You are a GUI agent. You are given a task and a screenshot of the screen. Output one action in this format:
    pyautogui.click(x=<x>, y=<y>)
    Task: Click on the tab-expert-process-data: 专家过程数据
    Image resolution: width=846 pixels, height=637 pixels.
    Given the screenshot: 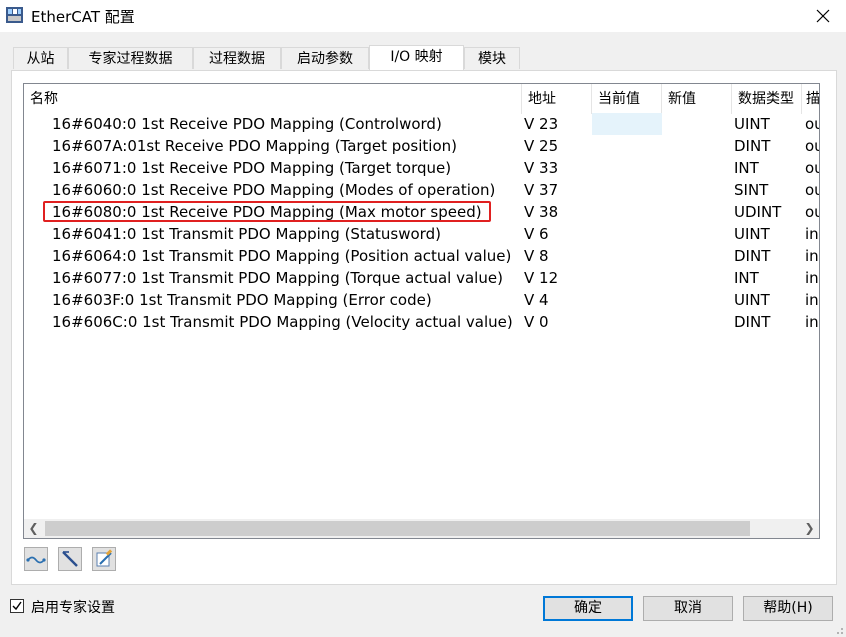 What is the action you would take?
    pyautogui.click(x=130, y=58)
    